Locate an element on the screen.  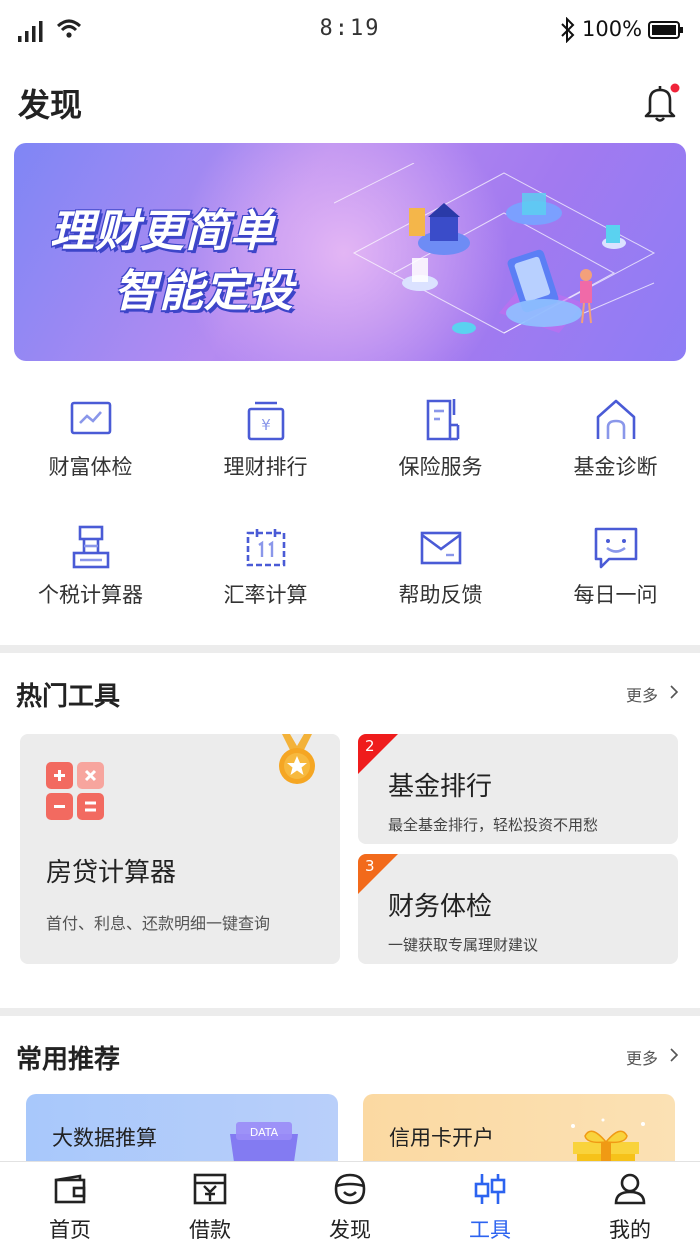
tools-icon is located at coordinates (490, 1189).